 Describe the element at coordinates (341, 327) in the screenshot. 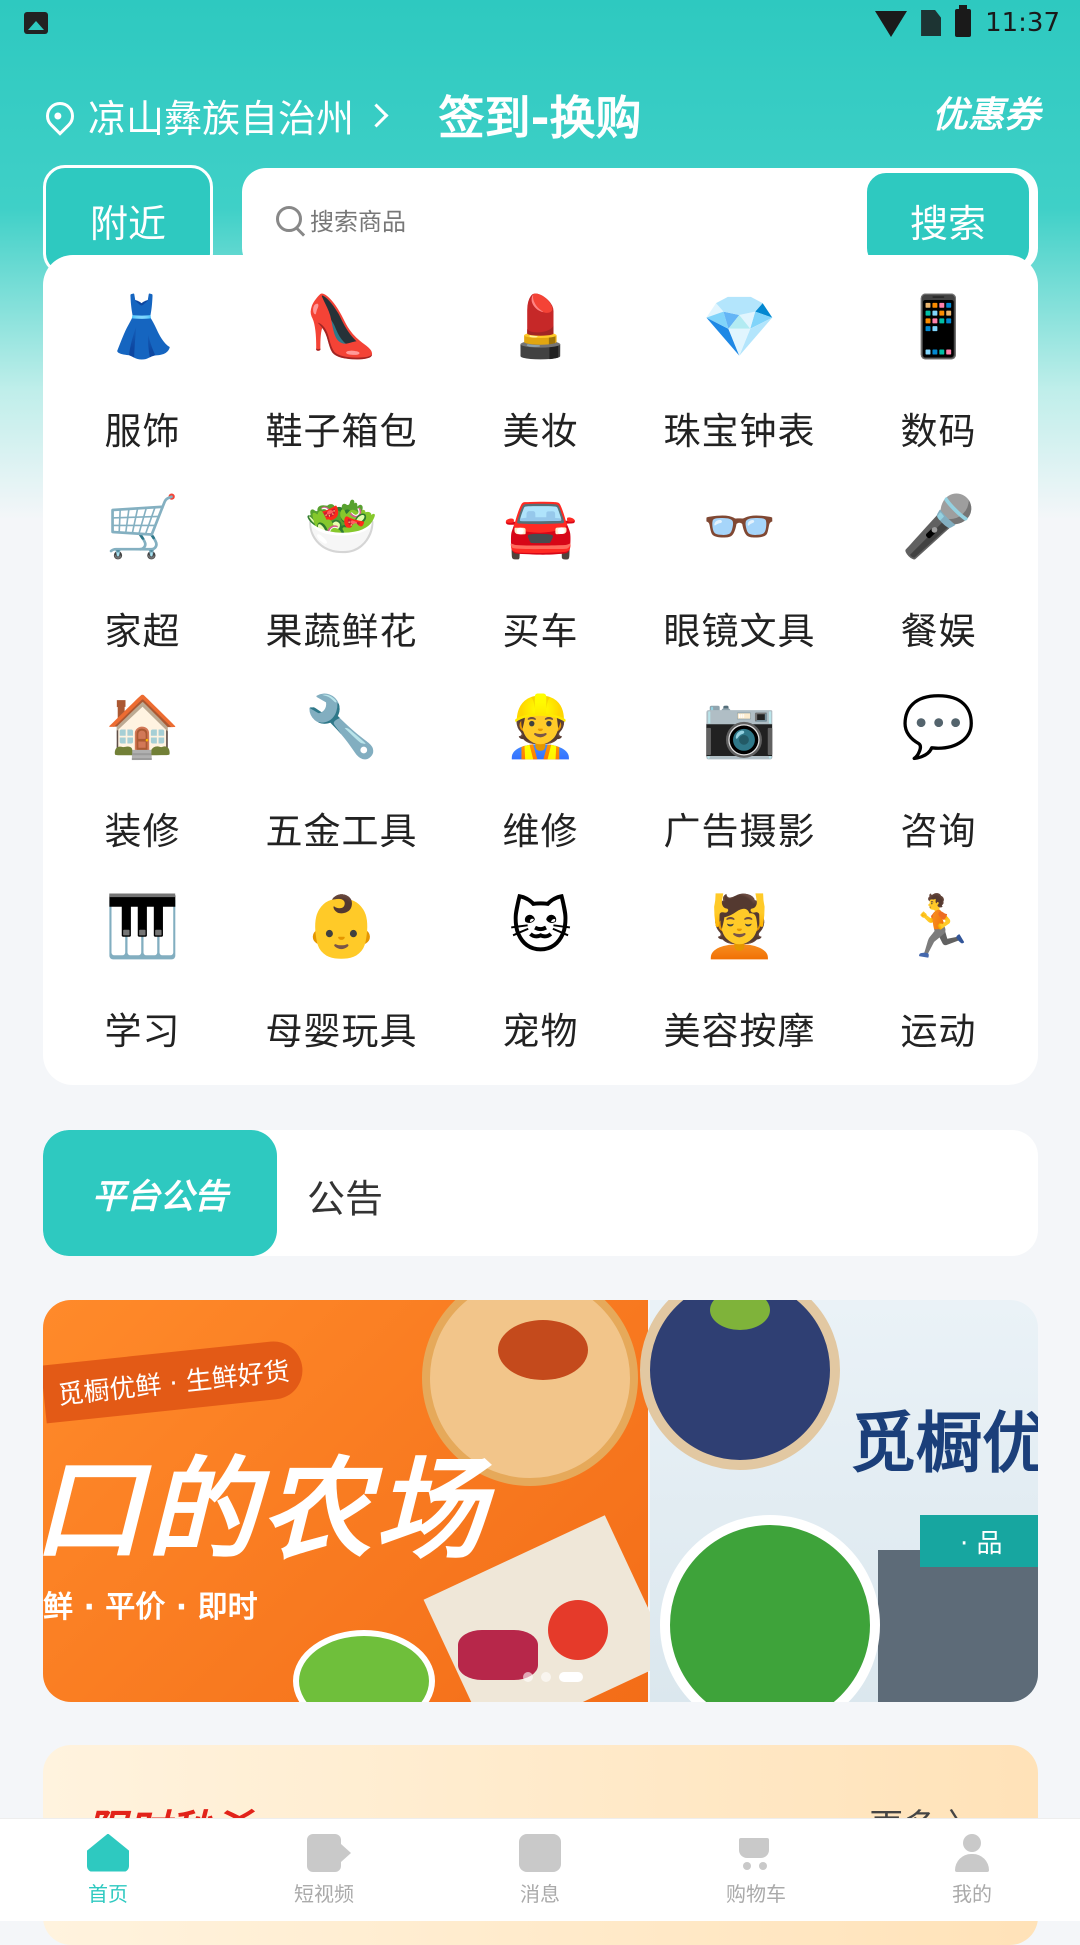

I see `shoes-bag-icon: 👠` at that location.